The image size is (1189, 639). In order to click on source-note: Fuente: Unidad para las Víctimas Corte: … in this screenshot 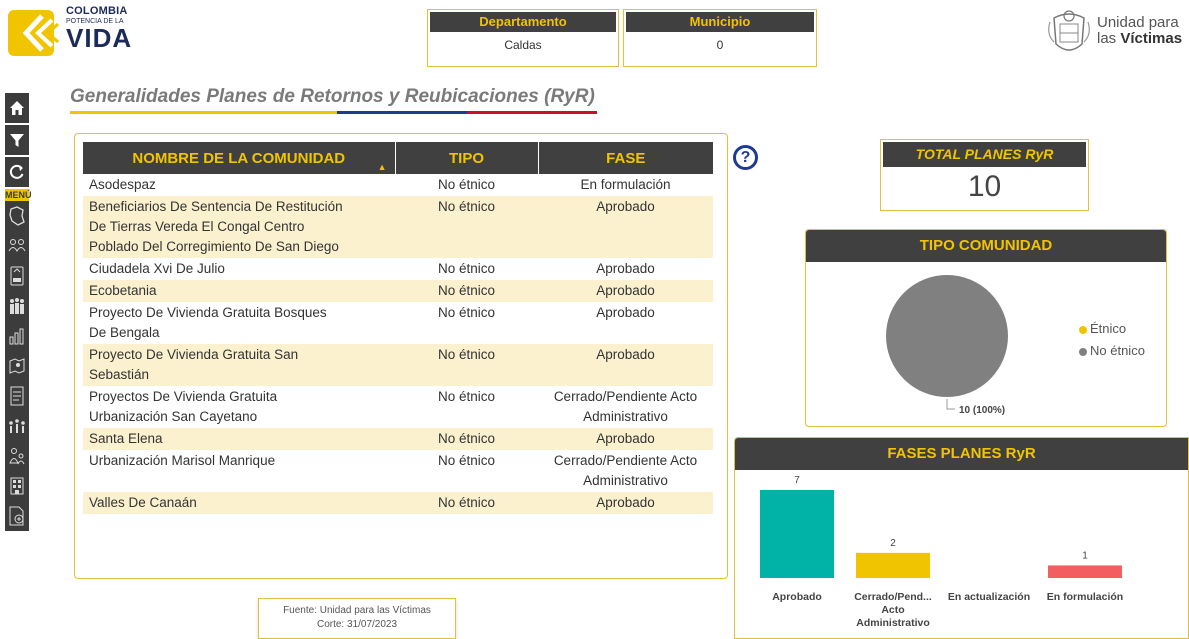, I will do `click(357, 618)`.